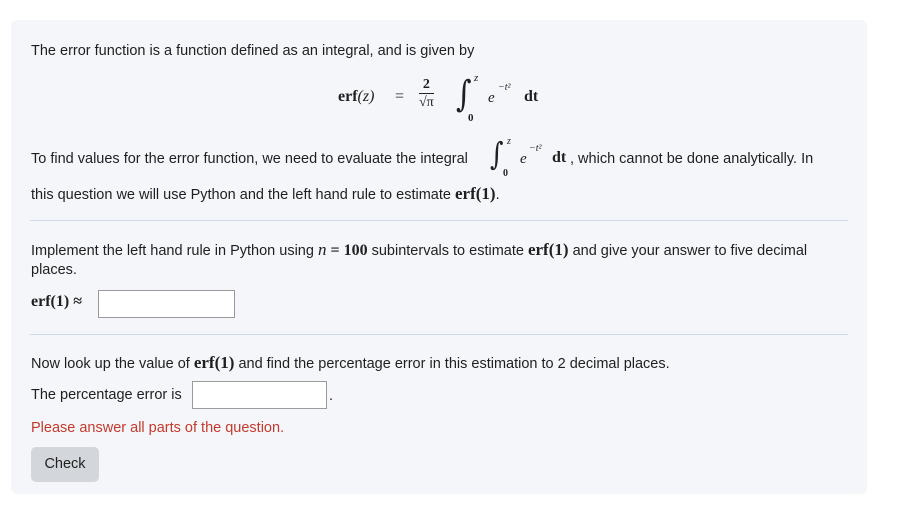 The width and height of the screenshot is (897, 517). I want to click on erf-answer-label: erf(1) ≈, so click(56, 301).